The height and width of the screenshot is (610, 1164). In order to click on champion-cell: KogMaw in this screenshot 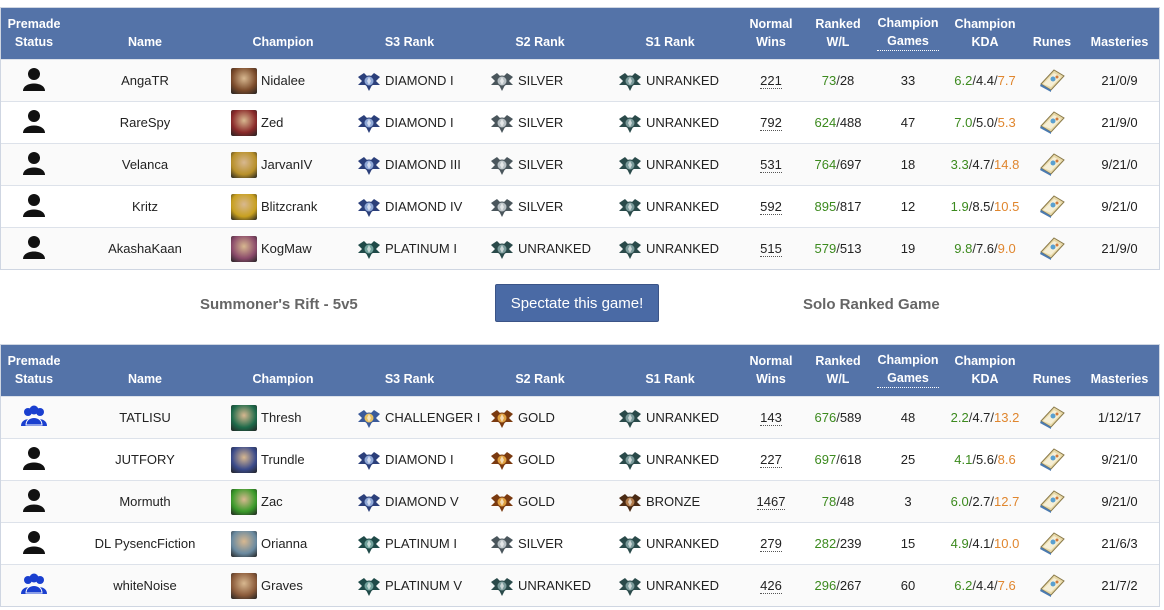, I will do `click(283, 248)`.